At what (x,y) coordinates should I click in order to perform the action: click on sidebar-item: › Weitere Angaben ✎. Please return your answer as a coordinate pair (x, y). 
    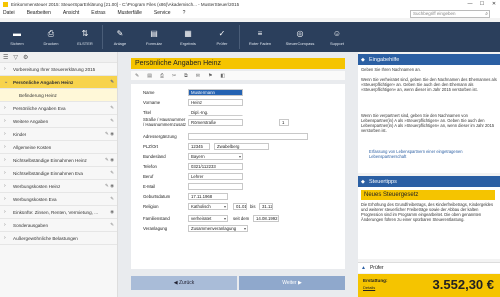
    Looking at the image, I should click on (58, 121).